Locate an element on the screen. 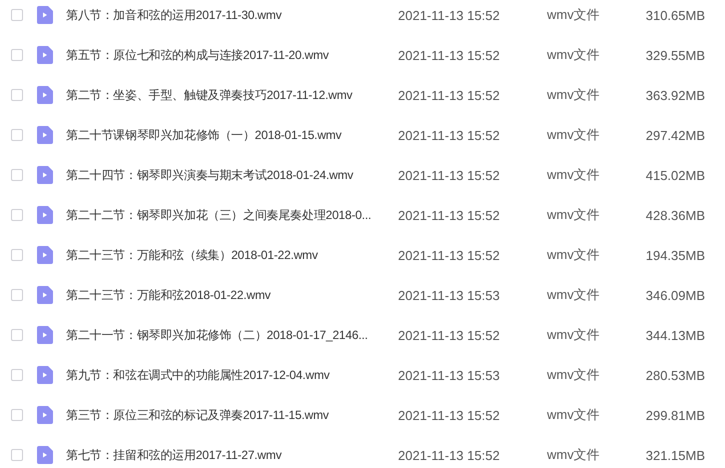 This screenshot has height=468, width=725. file-name: 第二节：坐姿、手型、触键及弹奏技巧2017-11-12.wmv is located at coordinates (232, 95).